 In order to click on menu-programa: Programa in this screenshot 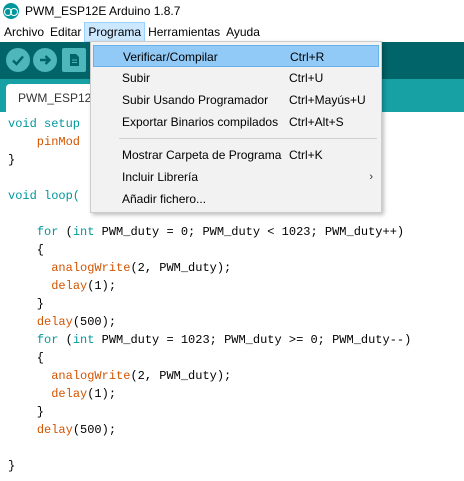, I will do `click(115, 32)`.